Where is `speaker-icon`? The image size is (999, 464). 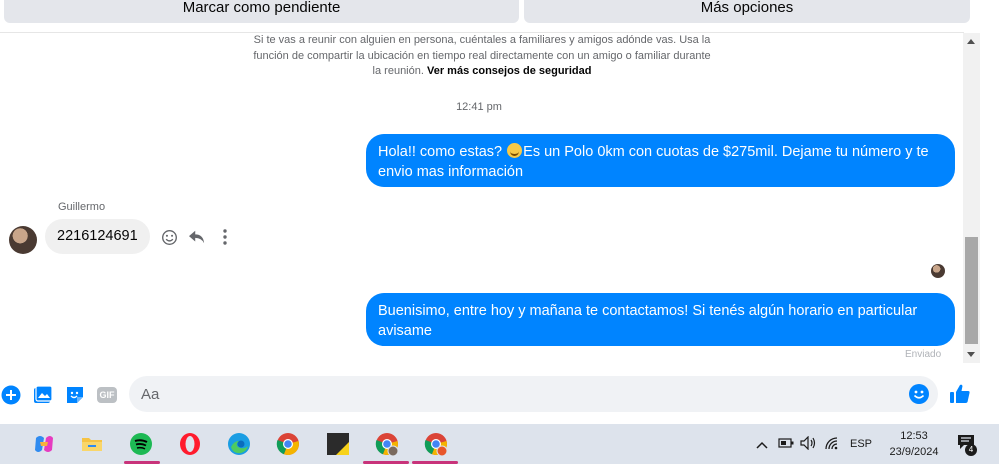 speaker-icon is located at coordinates (808, 444).